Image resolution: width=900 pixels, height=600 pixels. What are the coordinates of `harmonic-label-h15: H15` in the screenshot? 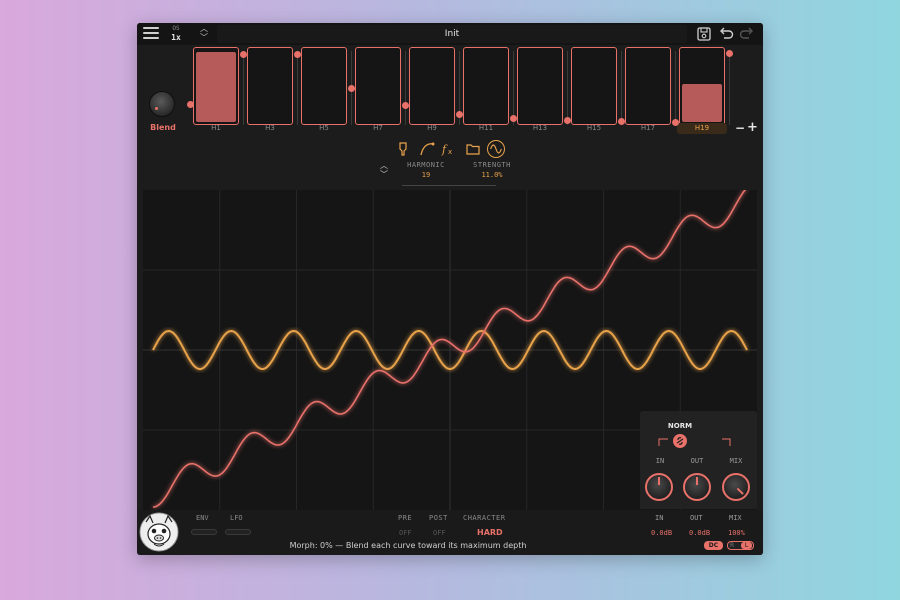 It's located at (594, 128).